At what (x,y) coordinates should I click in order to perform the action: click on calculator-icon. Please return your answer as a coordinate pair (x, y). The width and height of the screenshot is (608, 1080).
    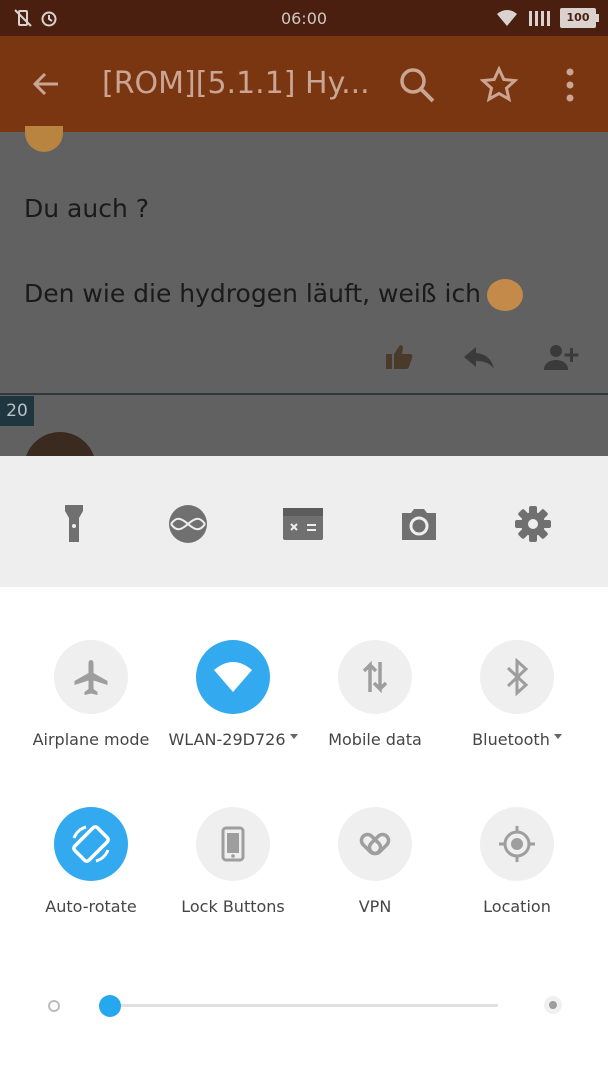
    Looking at the image, I should click on (303, 524).